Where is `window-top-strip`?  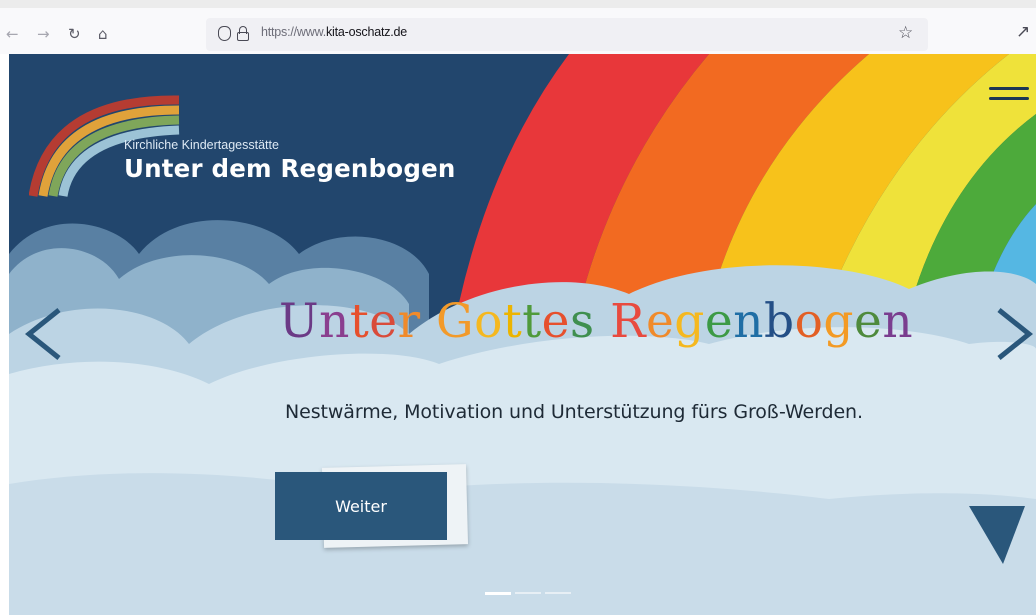
window-top-strip is located at coordinates (518, 4).